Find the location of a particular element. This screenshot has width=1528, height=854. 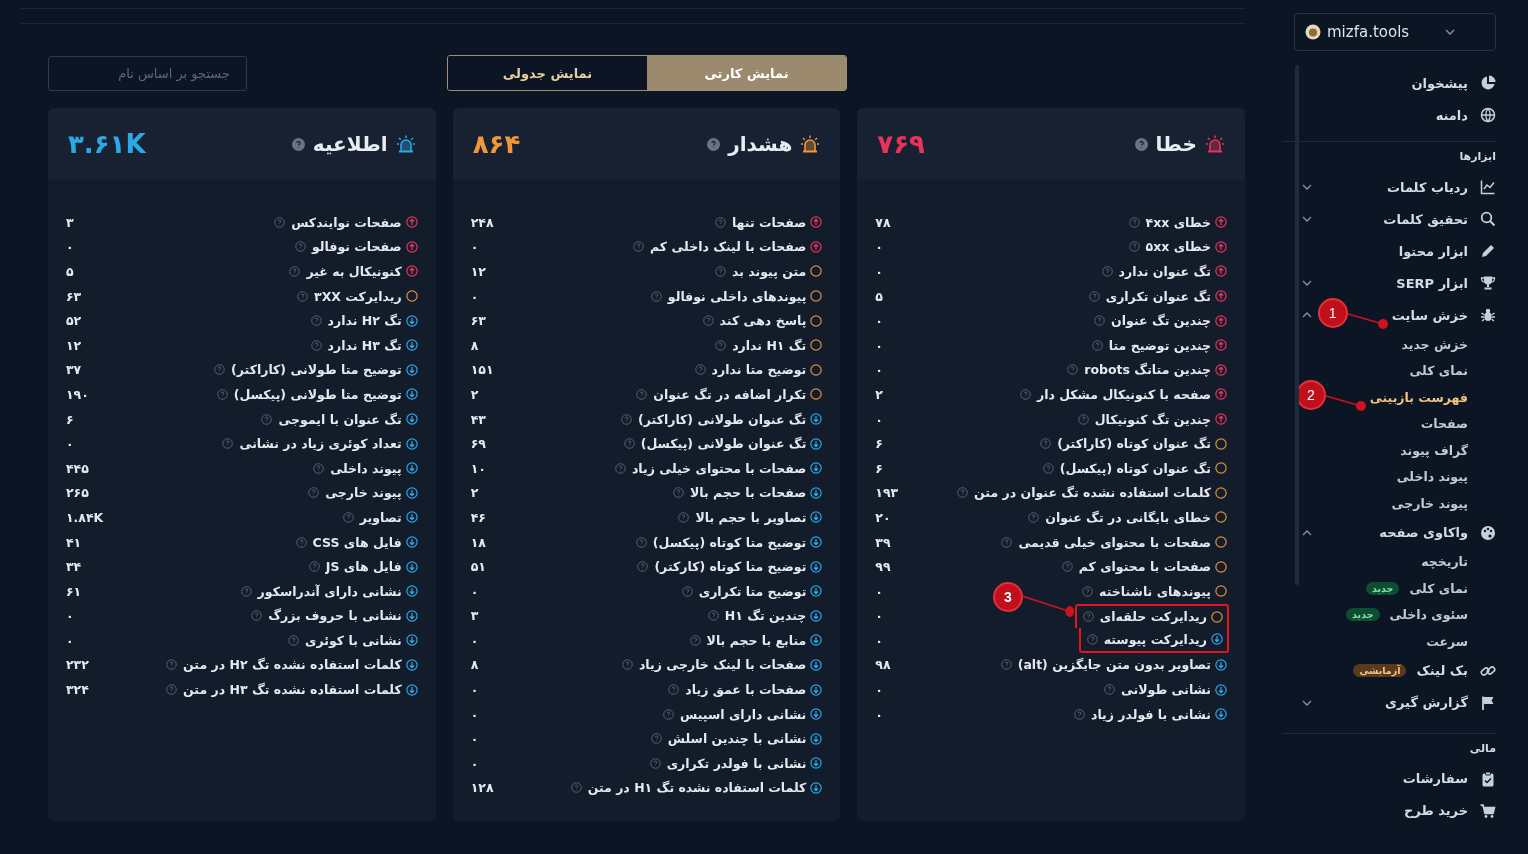

sidebar-subitem: پیوند خارجی is located at coordinates (1429, 503).